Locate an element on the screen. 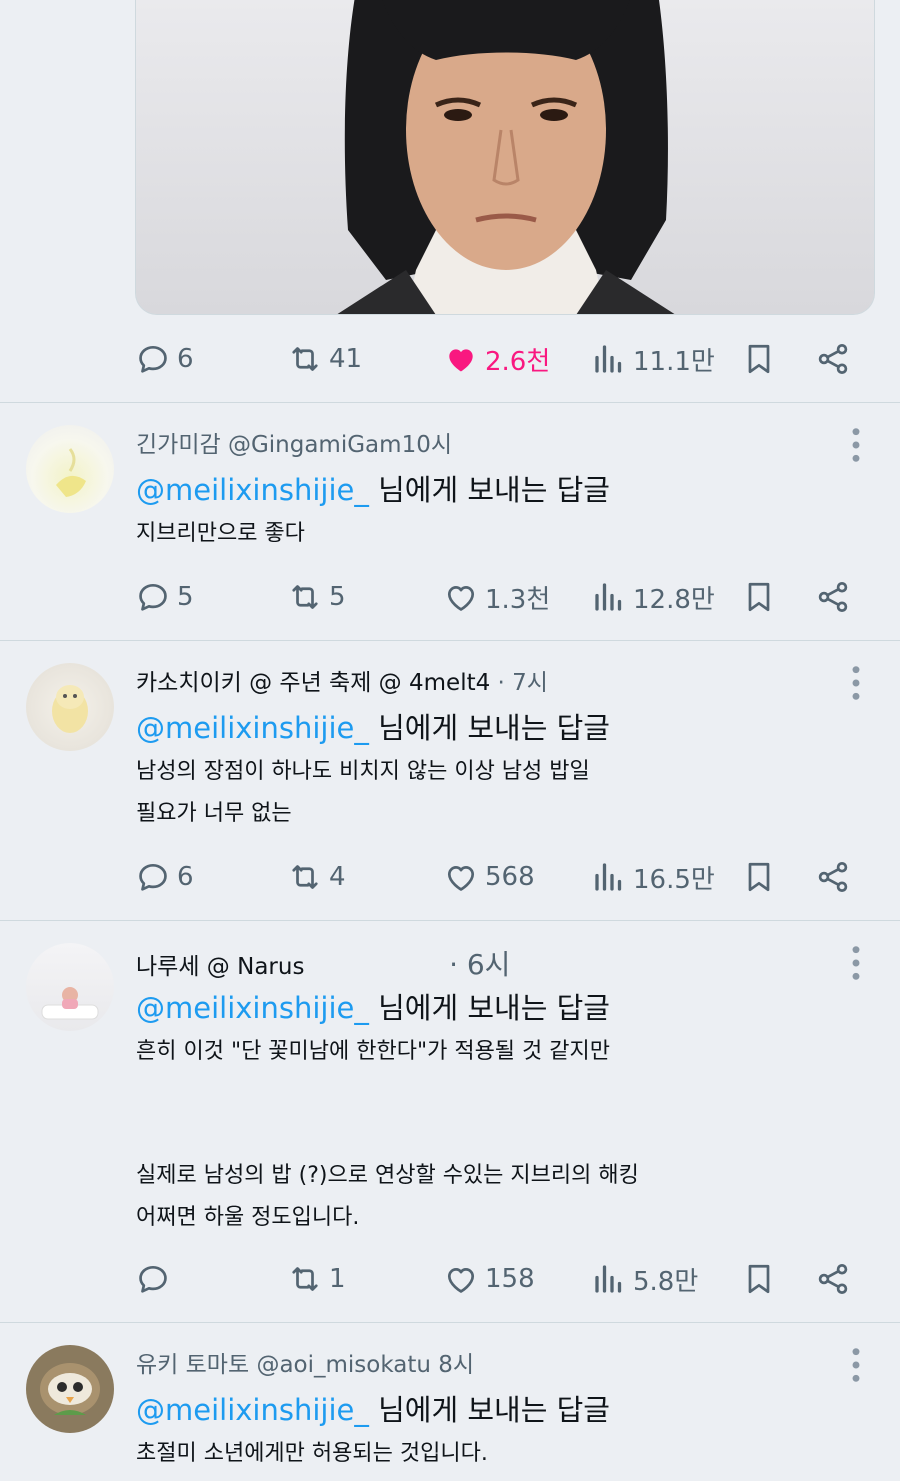  reply-header: 카소치이키 @ 주년 축제 @ 4melt4 · 7시 is located at coordinates (342, 680).